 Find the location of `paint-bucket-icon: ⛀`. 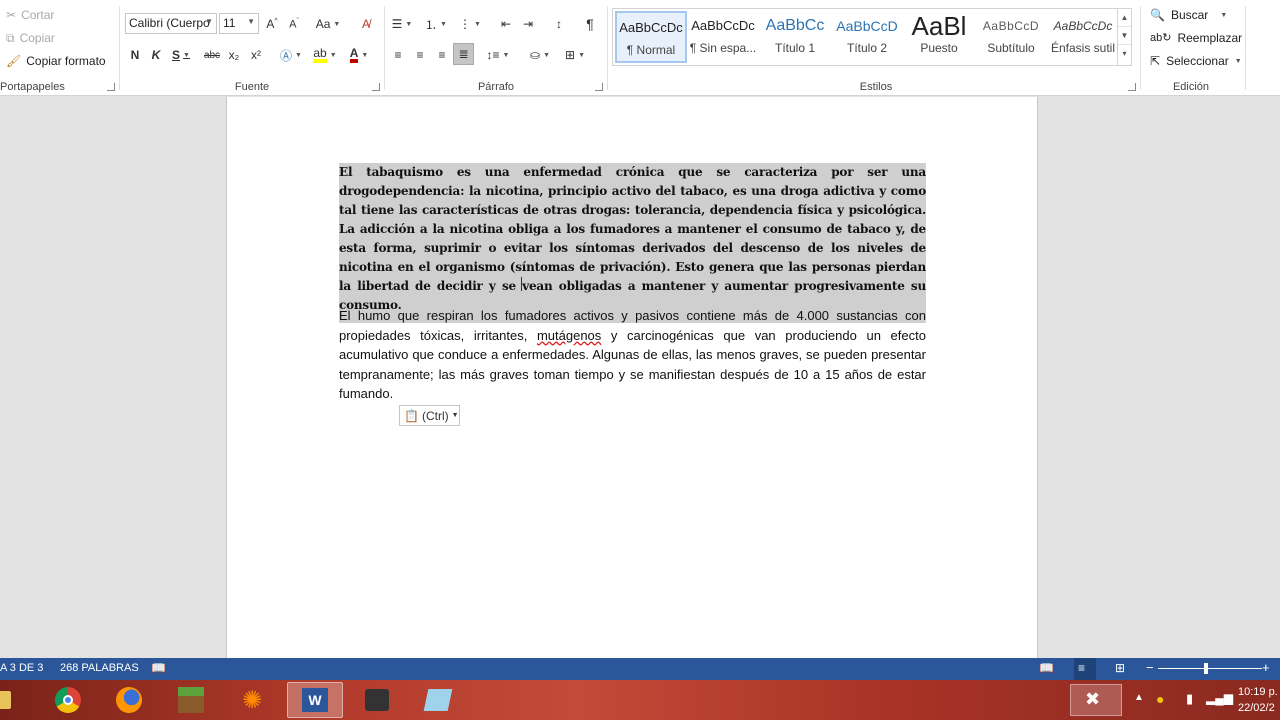

paint-bucket-icon: ⛀ is located at coordinates (535, 55).